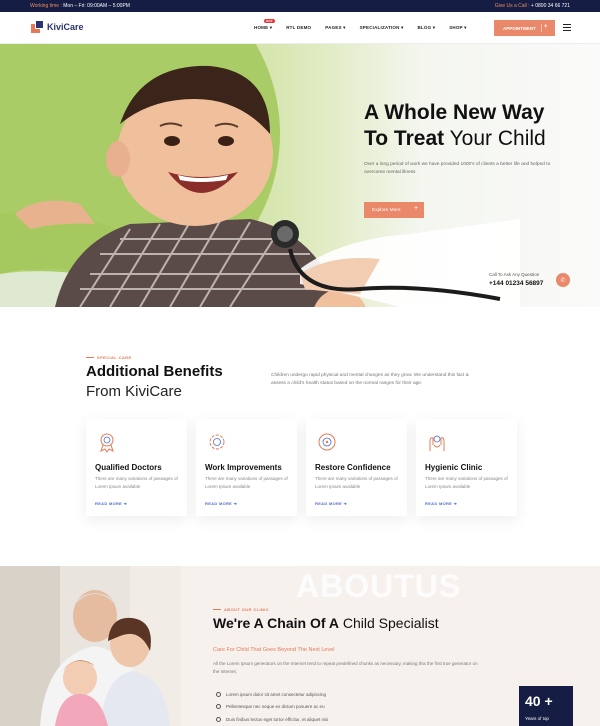 The width and height of the screenshot is (600, 726). I want to click on working-time-value: Mon – Fri: 09:00AM – 5:00PM, so click(96, 6).